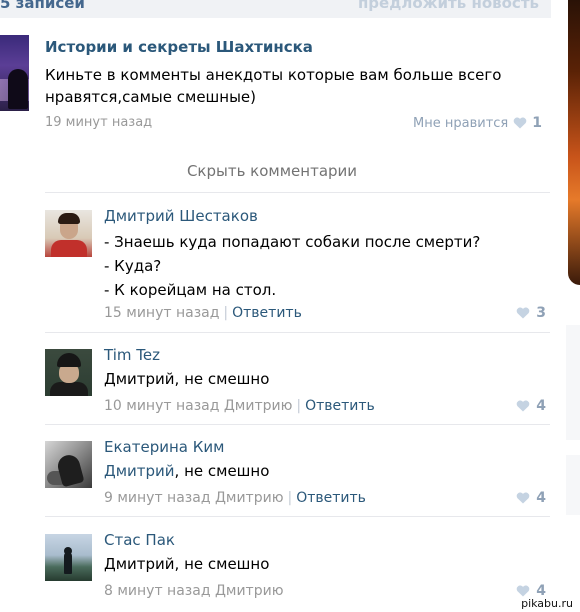 This screenshot has width=580, height=612. Describe the element at coordinates (541, 313) in the screenshot. I see `like-count: 3` at that location.